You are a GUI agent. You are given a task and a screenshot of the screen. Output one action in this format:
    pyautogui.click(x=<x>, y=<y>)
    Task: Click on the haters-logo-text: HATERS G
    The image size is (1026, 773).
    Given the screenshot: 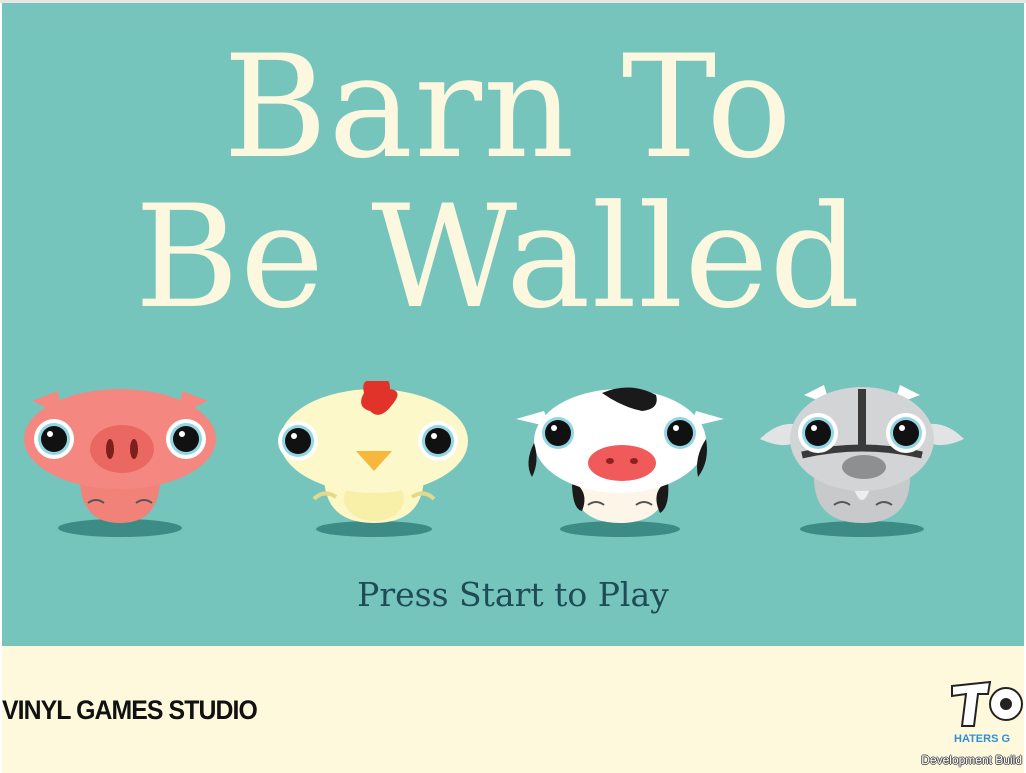 What is the action you would take?
    pyautogui.click(x=982, y=739)
    